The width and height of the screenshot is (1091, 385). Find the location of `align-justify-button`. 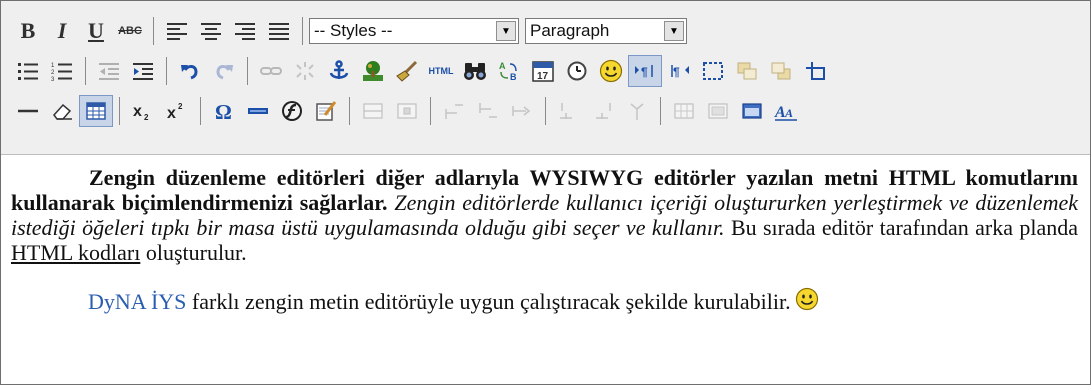

align-justify-button is located at coordinates (279, 31).